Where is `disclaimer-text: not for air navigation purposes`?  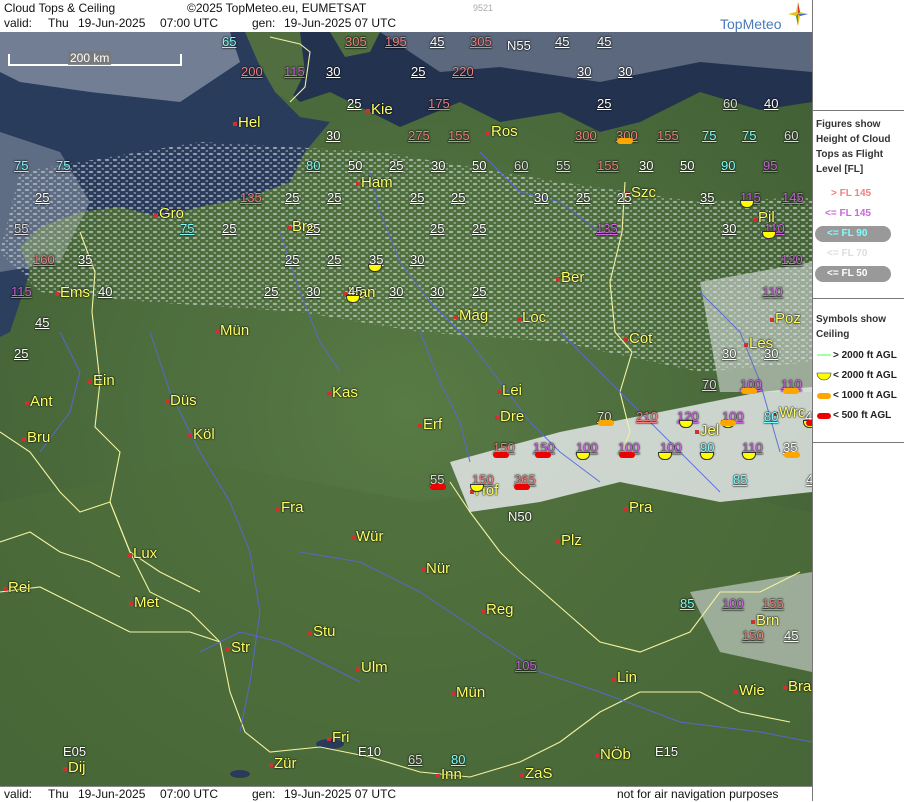 disclaimer-text: not for air navigation purposes is located at coordinates (698, 794).